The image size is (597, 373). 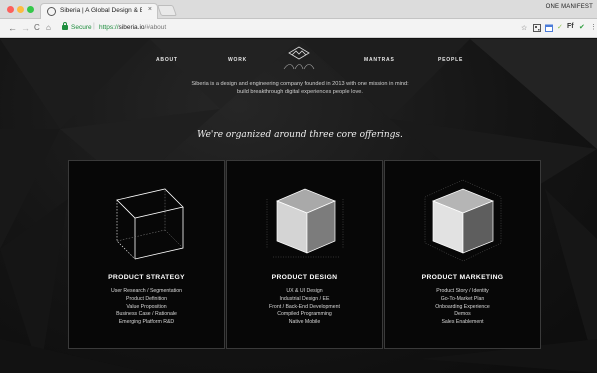 What do you see at coordinates (30, 9) in the screenshot?
I see `window-maximize-button` at bounding box center [30, 9].